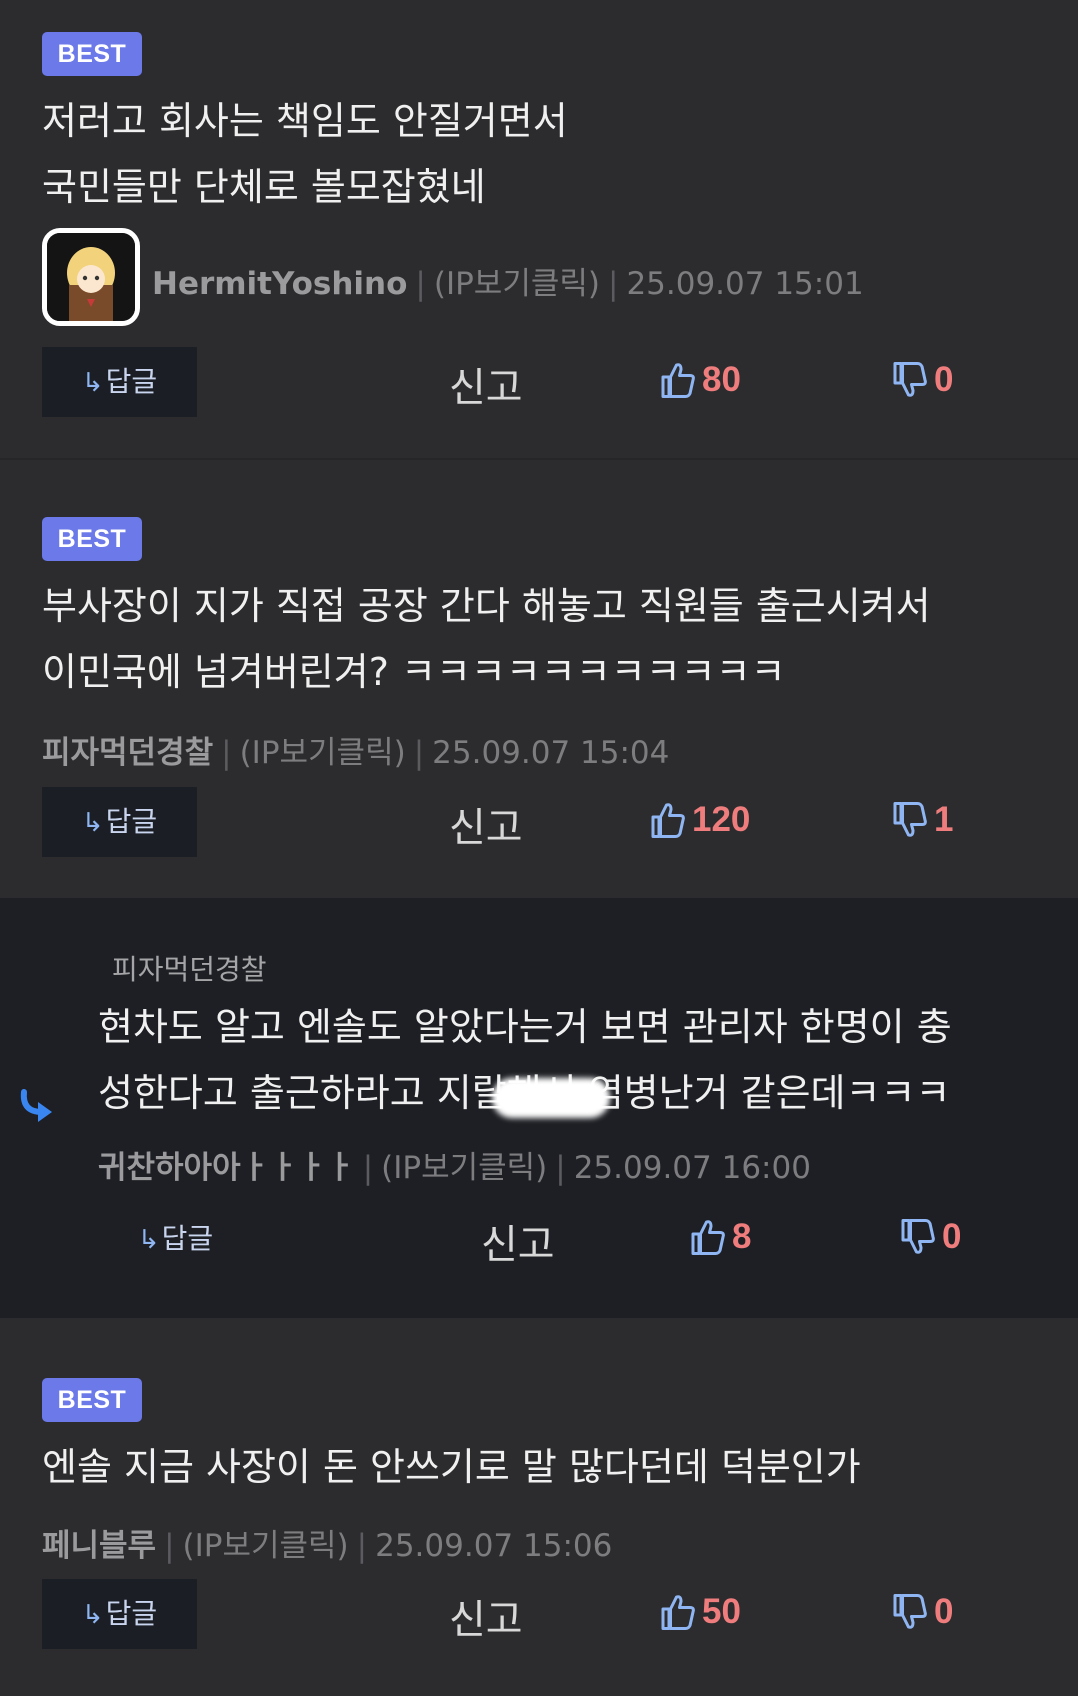 The height and width of the screenshot is (1696, 1078). I want to click on reply-indicator-icon, so click(36, 1105).